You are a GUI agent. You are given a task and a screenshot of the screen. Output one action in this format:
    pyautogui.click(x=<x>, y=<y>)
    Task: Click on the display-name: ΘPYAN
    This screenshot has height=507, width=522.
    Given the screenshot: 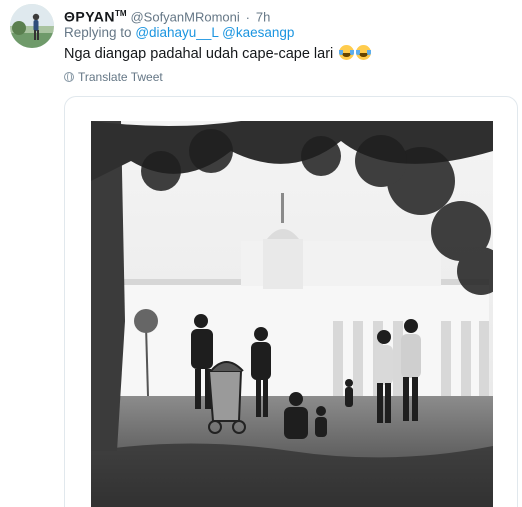 What is the action you would take?
    pyautogui.click(x=89, y=17)
    